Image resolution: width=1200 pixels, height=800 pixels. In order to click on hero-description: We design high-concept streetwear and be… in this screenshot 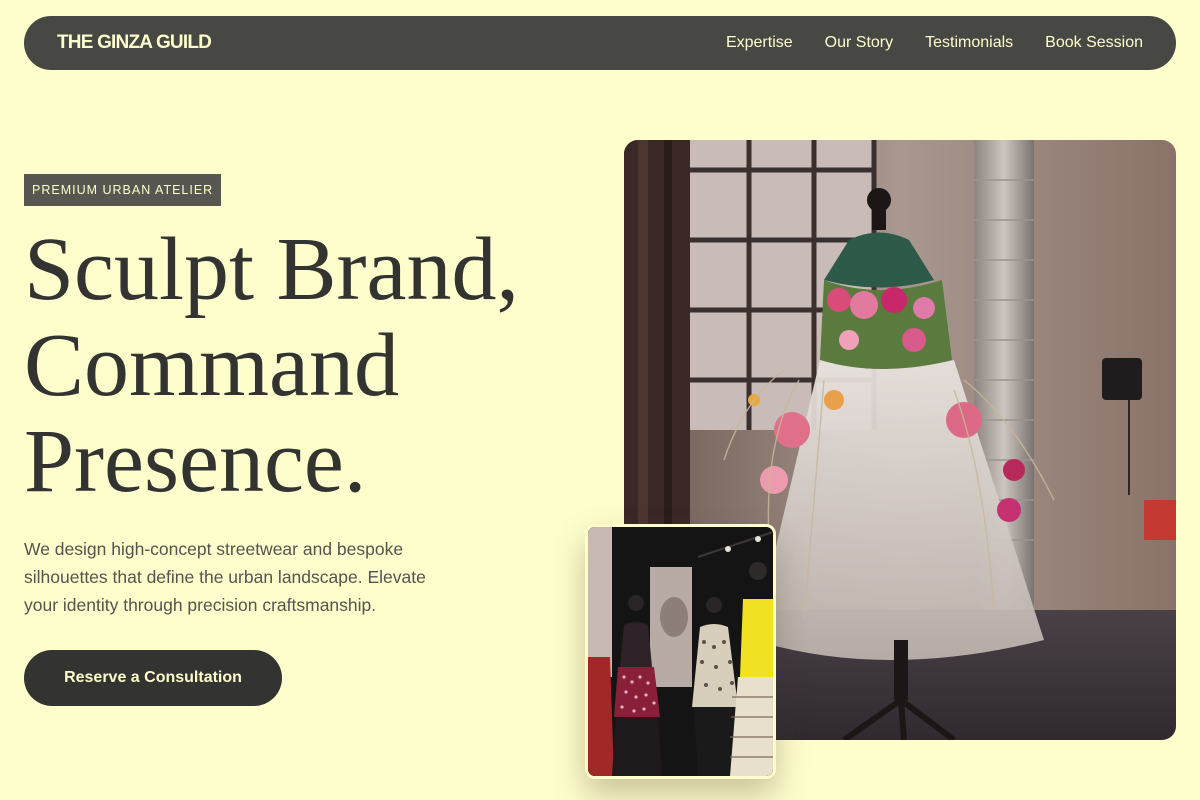, I will do `click(225, 577)`.